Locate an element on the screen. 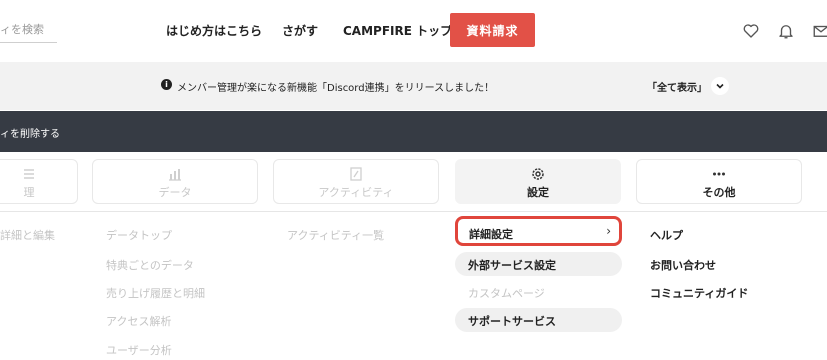 This screenshot has height=360, width=827. menu-item-external-services: 外部サービス設定 is located at coordinates (538, 264).